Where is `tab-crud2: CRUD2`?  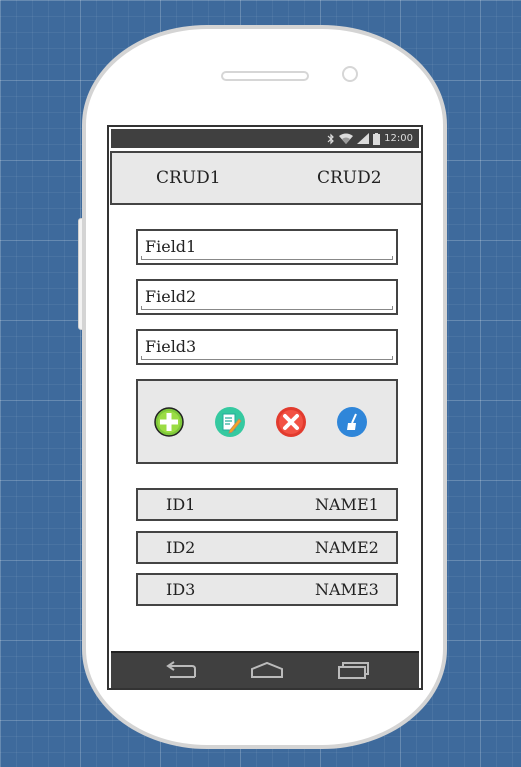
tab-crud2: CRUD2 is located at coordinates (349, 178).